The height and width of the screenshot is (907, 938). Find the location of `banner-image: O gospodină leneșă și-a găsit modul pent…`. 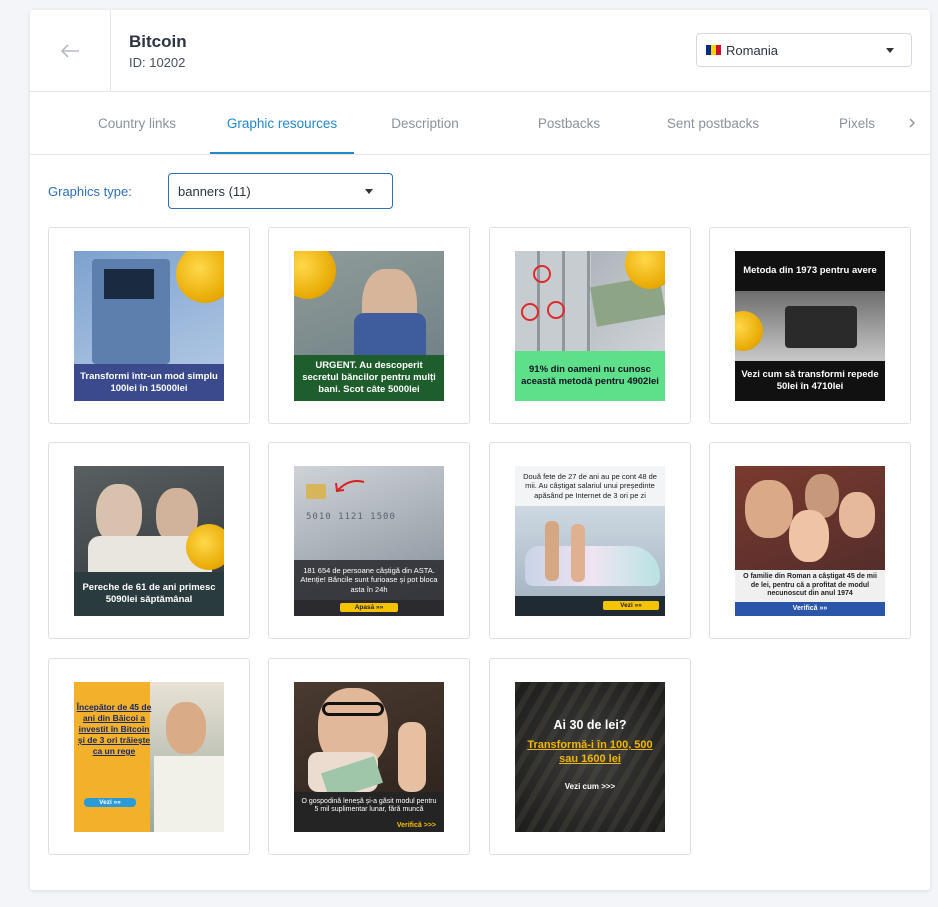

banner-image: O gospodină leneșă și-a găsit modul pent… is located at coordinates (369, 757).